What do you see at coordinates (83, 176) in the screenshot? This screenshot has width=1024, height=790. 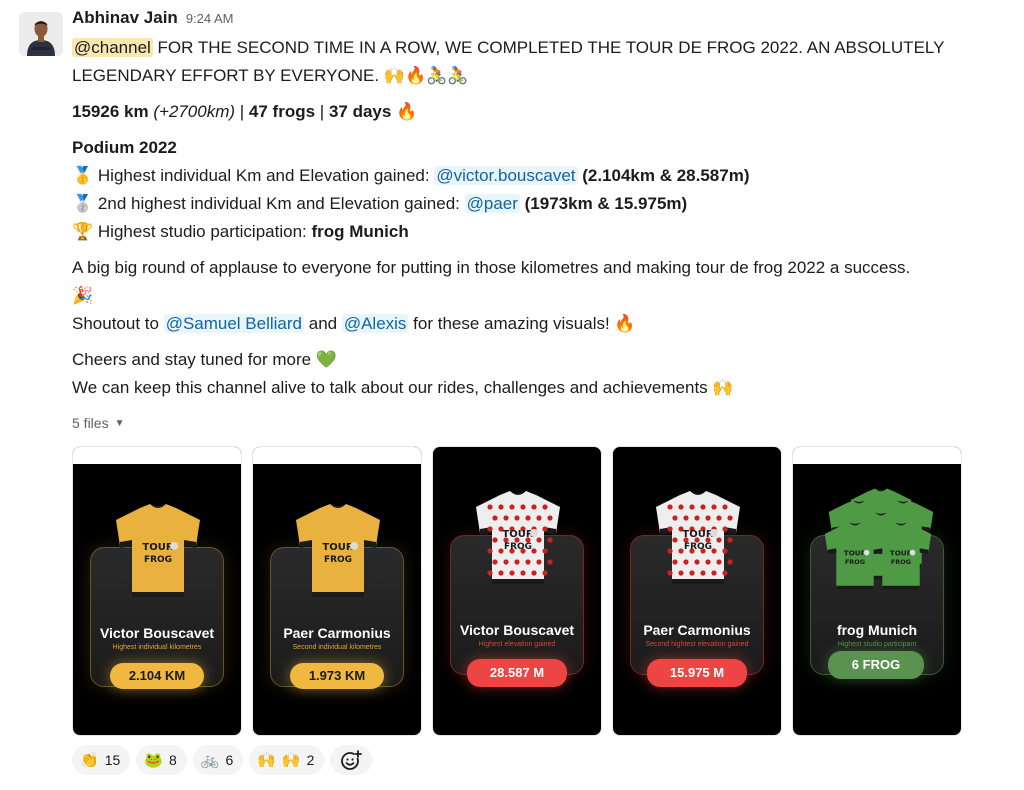 I see `gold-medal-icon: 🥇` at bounding box center [83, 176].